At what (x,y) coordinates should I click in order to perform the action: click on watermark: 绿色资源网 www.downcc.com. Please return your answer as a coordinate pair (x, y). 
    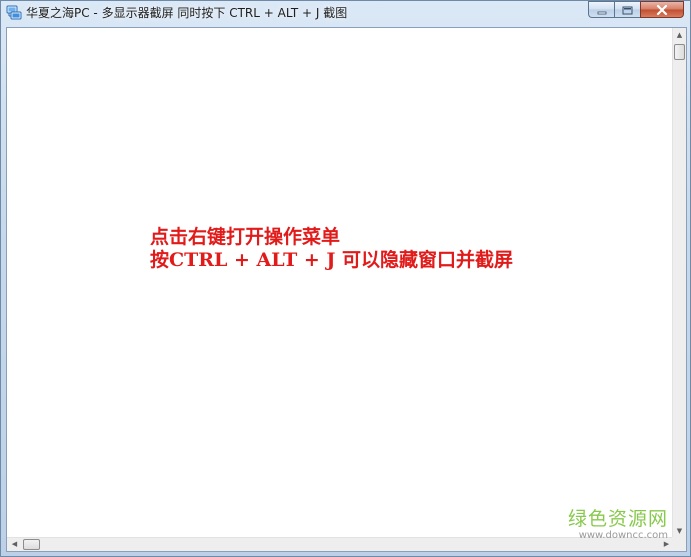
    Looking at the image, I should click on (618, 525).